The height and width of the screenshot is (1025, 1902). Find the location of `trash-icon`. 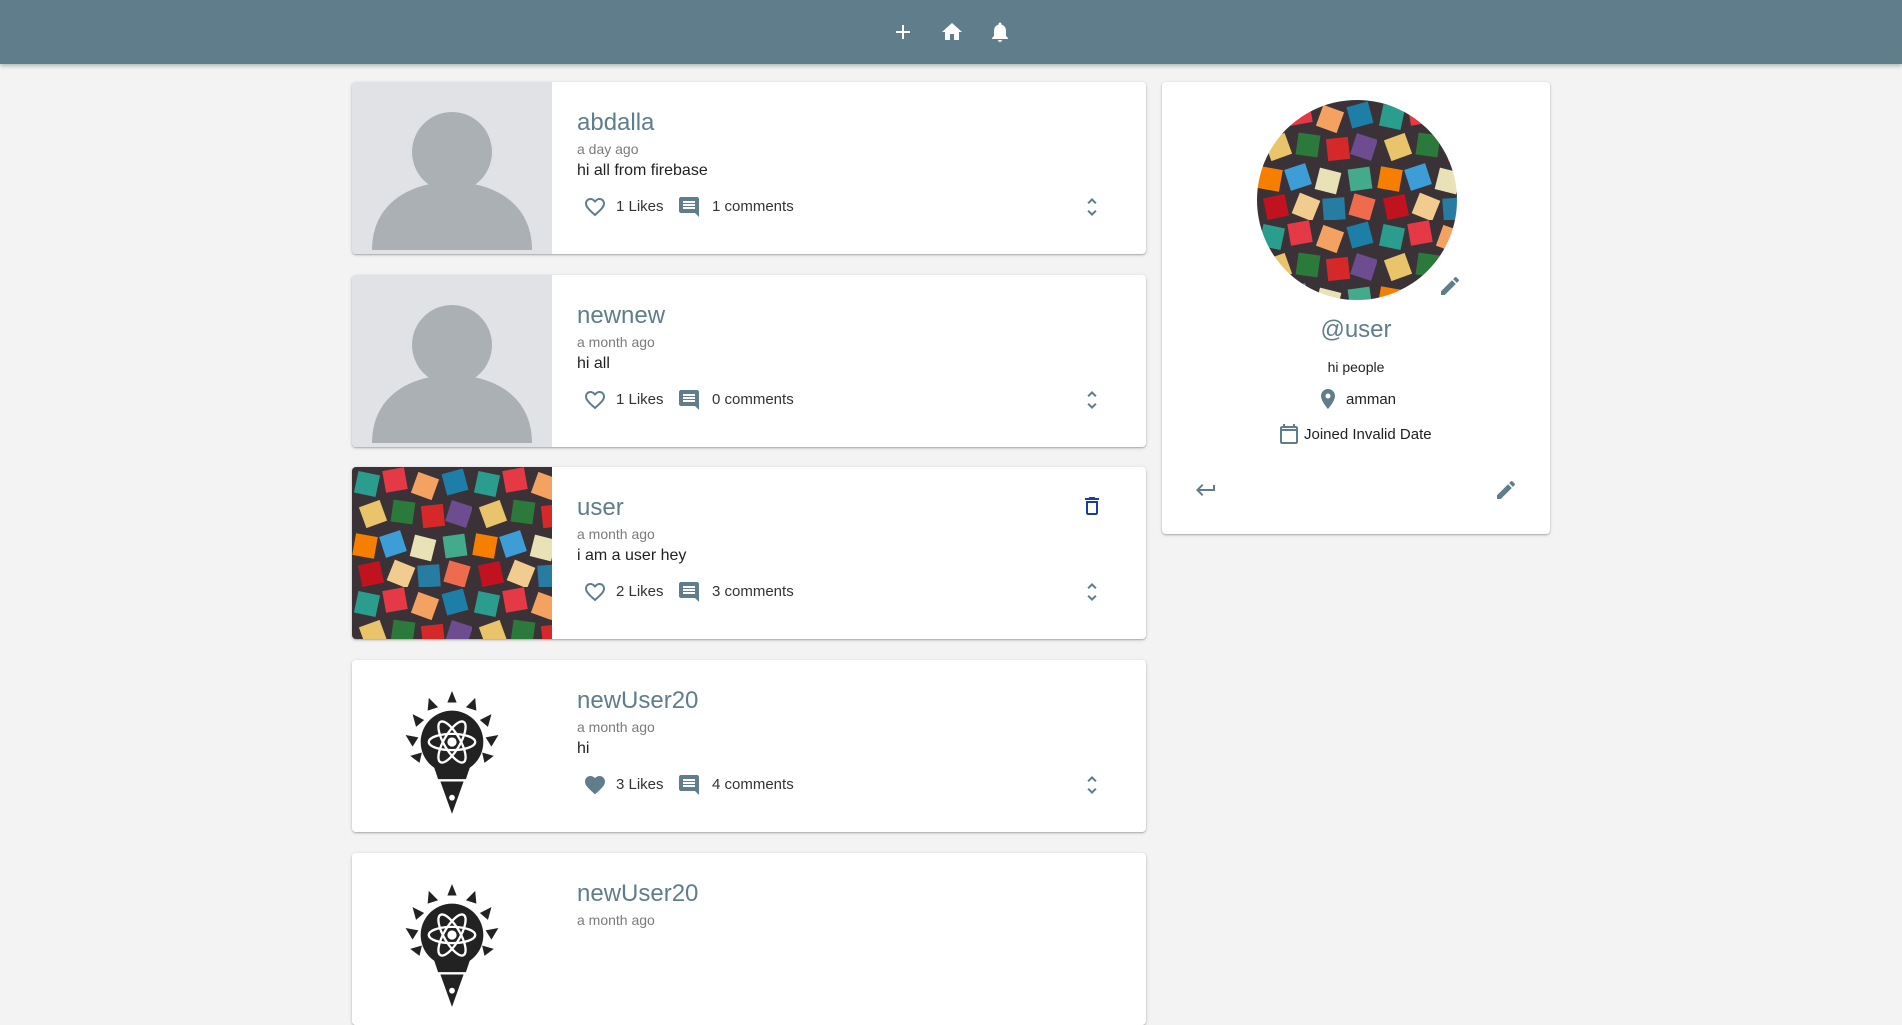

trash-icon is located at coordinates (1092, 506).